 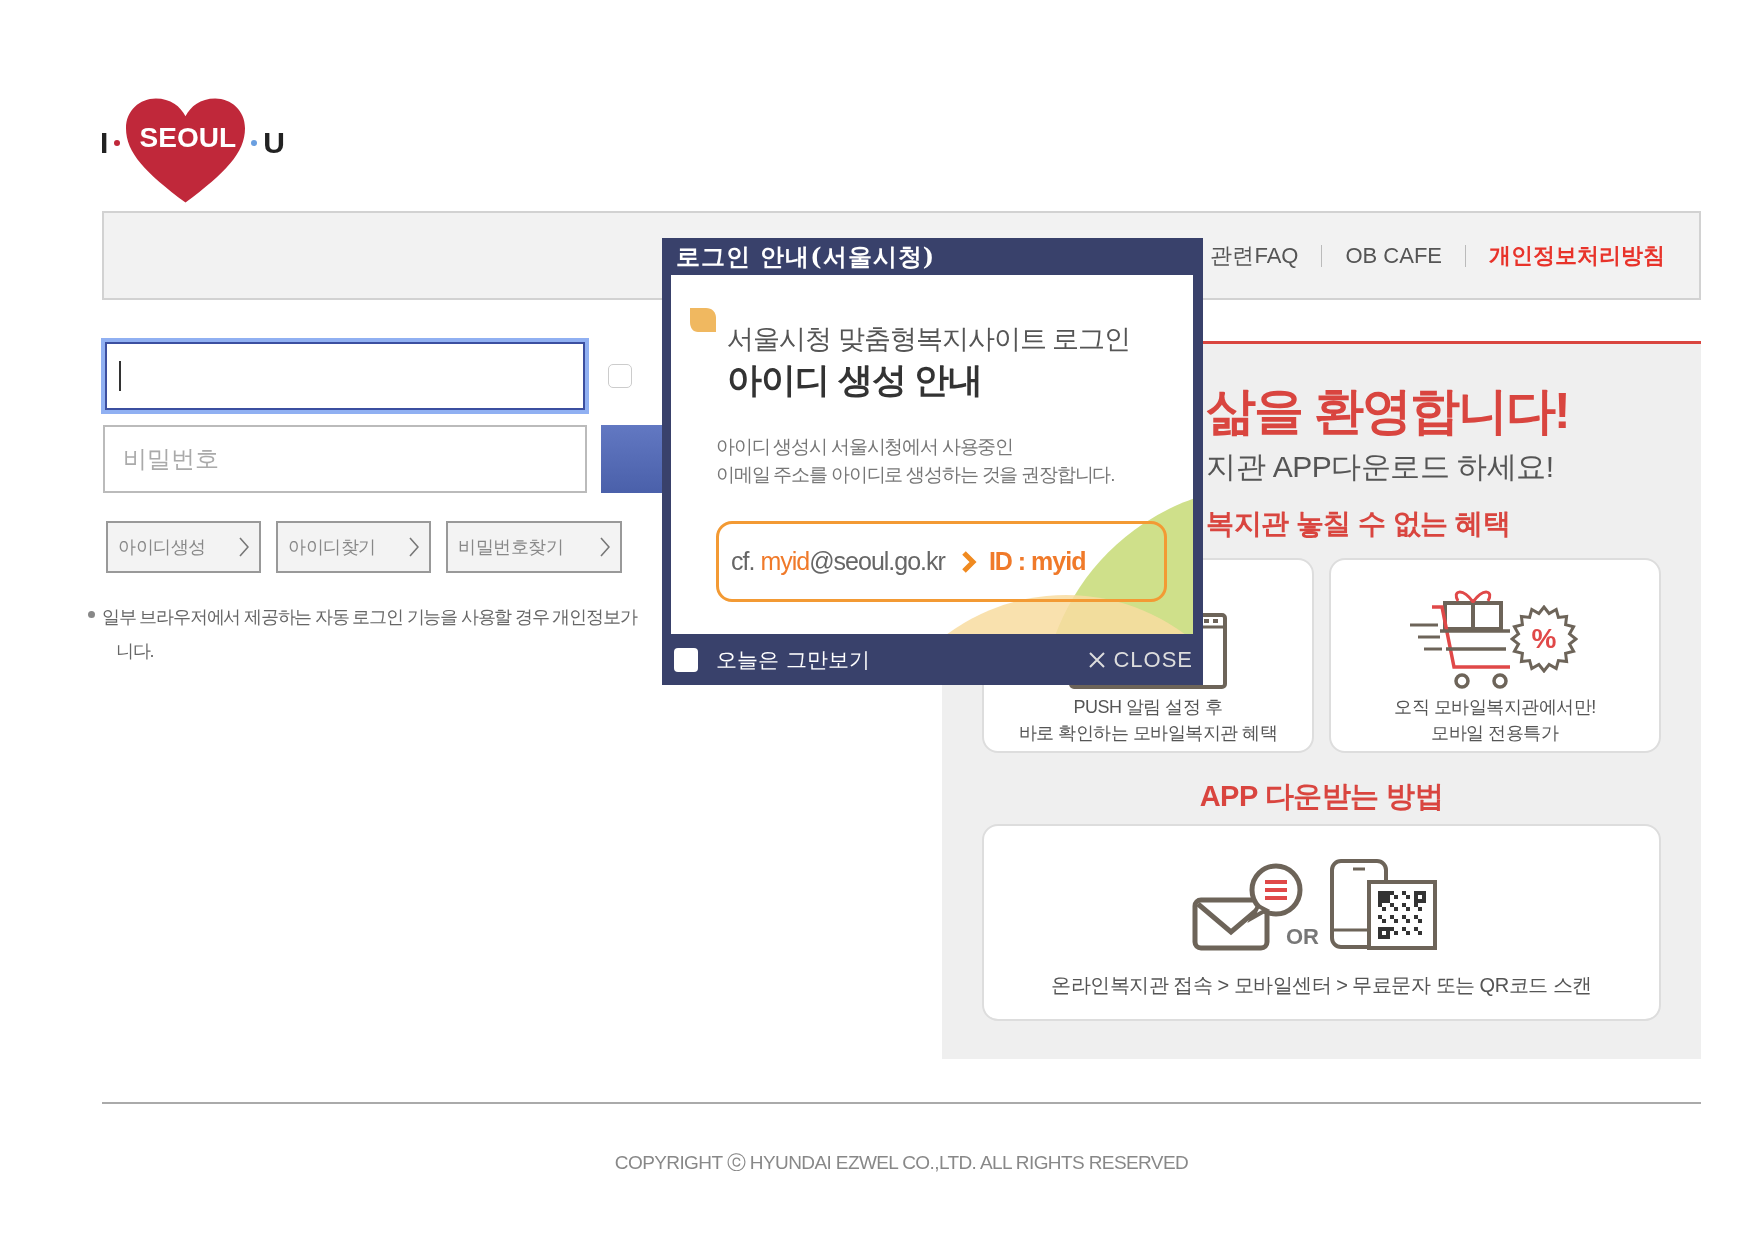 What do you see at coordinates (1577, 255) in the screenshot?
I see `nav-link: 개인정보처리방침` at bounding box center [1577, 255].